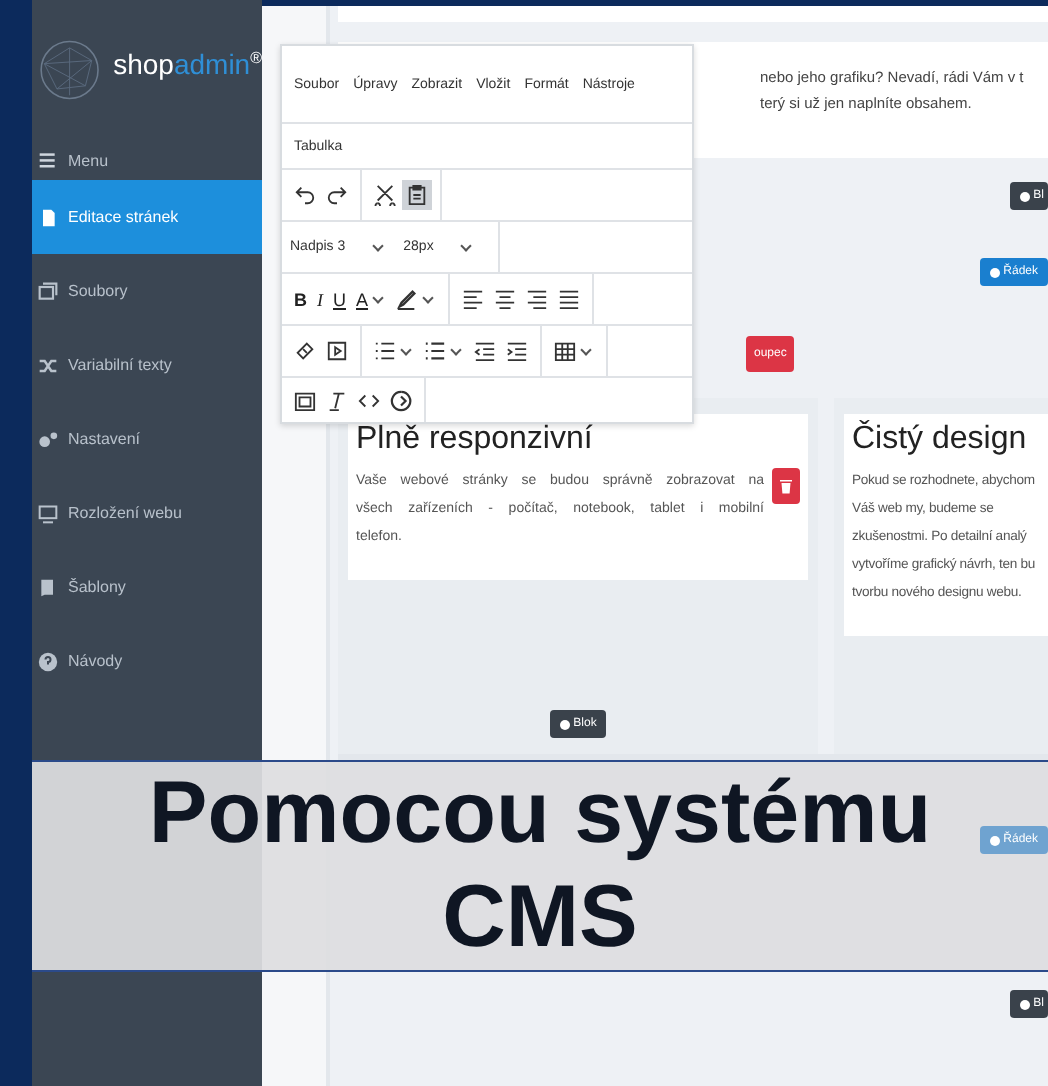 Image resolution: width=1048 pixels, height=1086 pixels. I want to click on files-icon, so click(48, 291).